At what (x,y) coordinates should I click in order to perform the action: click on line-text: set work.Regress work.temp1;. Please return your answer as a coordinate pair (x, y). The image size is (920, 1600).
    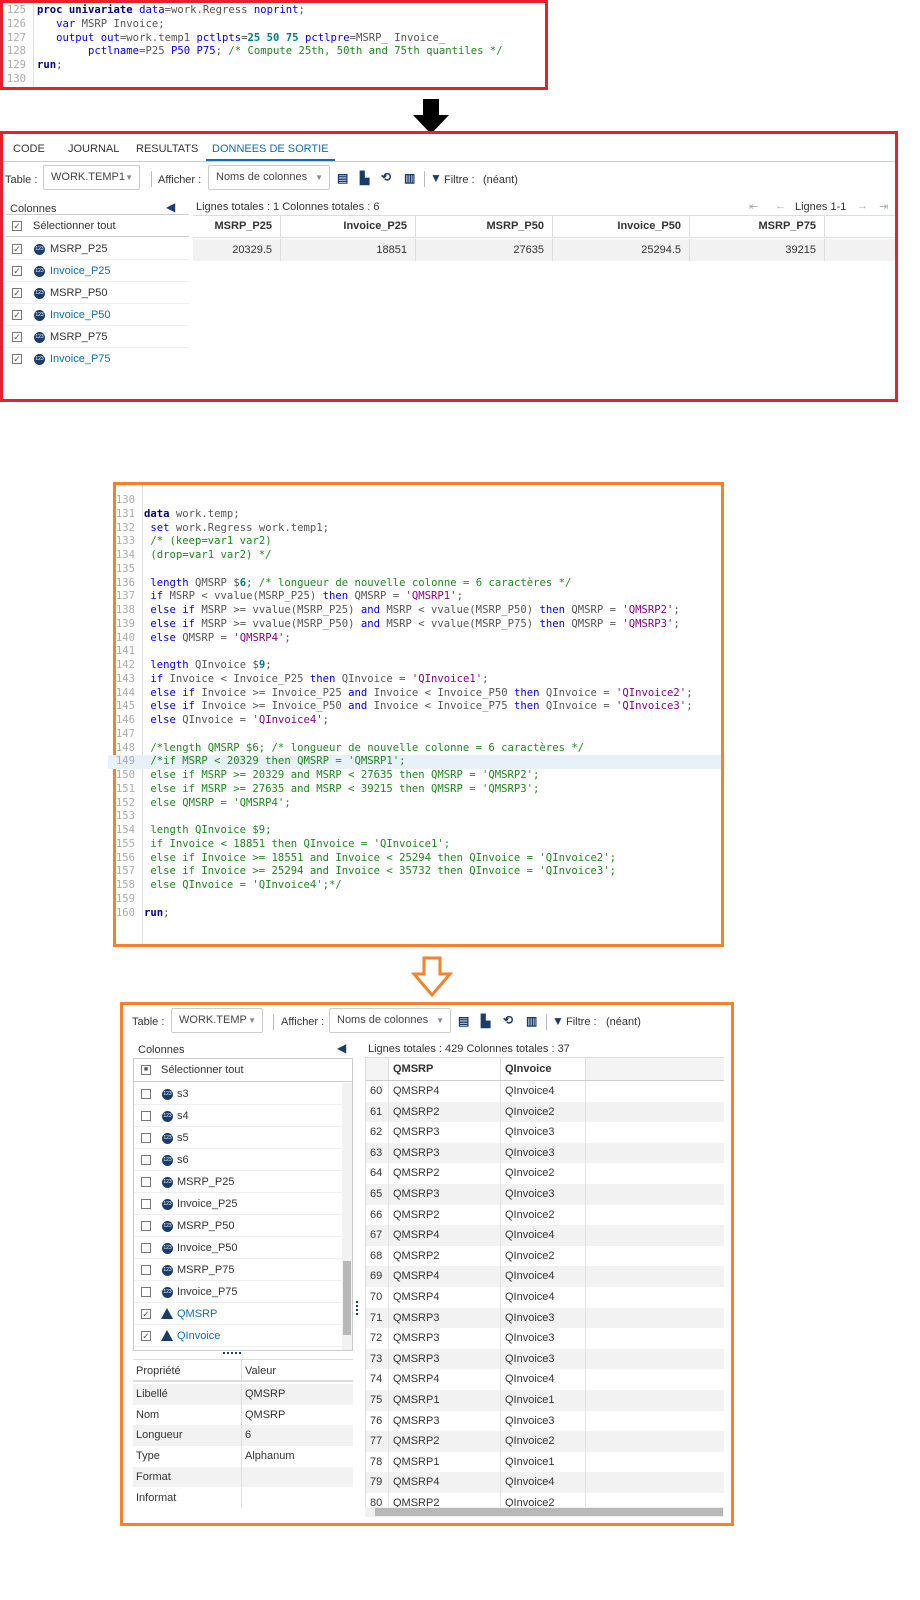
    Looking at the image, I should click on (236, 529).